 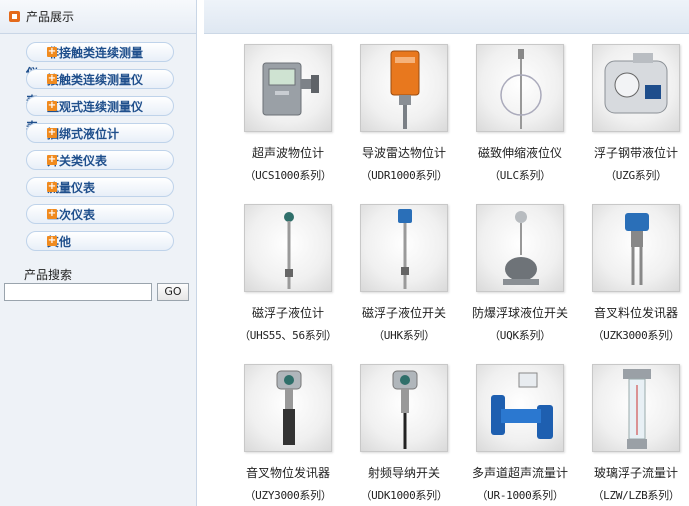 I want to click on tuning-fork-level-icon, so click(x=288, y=408).